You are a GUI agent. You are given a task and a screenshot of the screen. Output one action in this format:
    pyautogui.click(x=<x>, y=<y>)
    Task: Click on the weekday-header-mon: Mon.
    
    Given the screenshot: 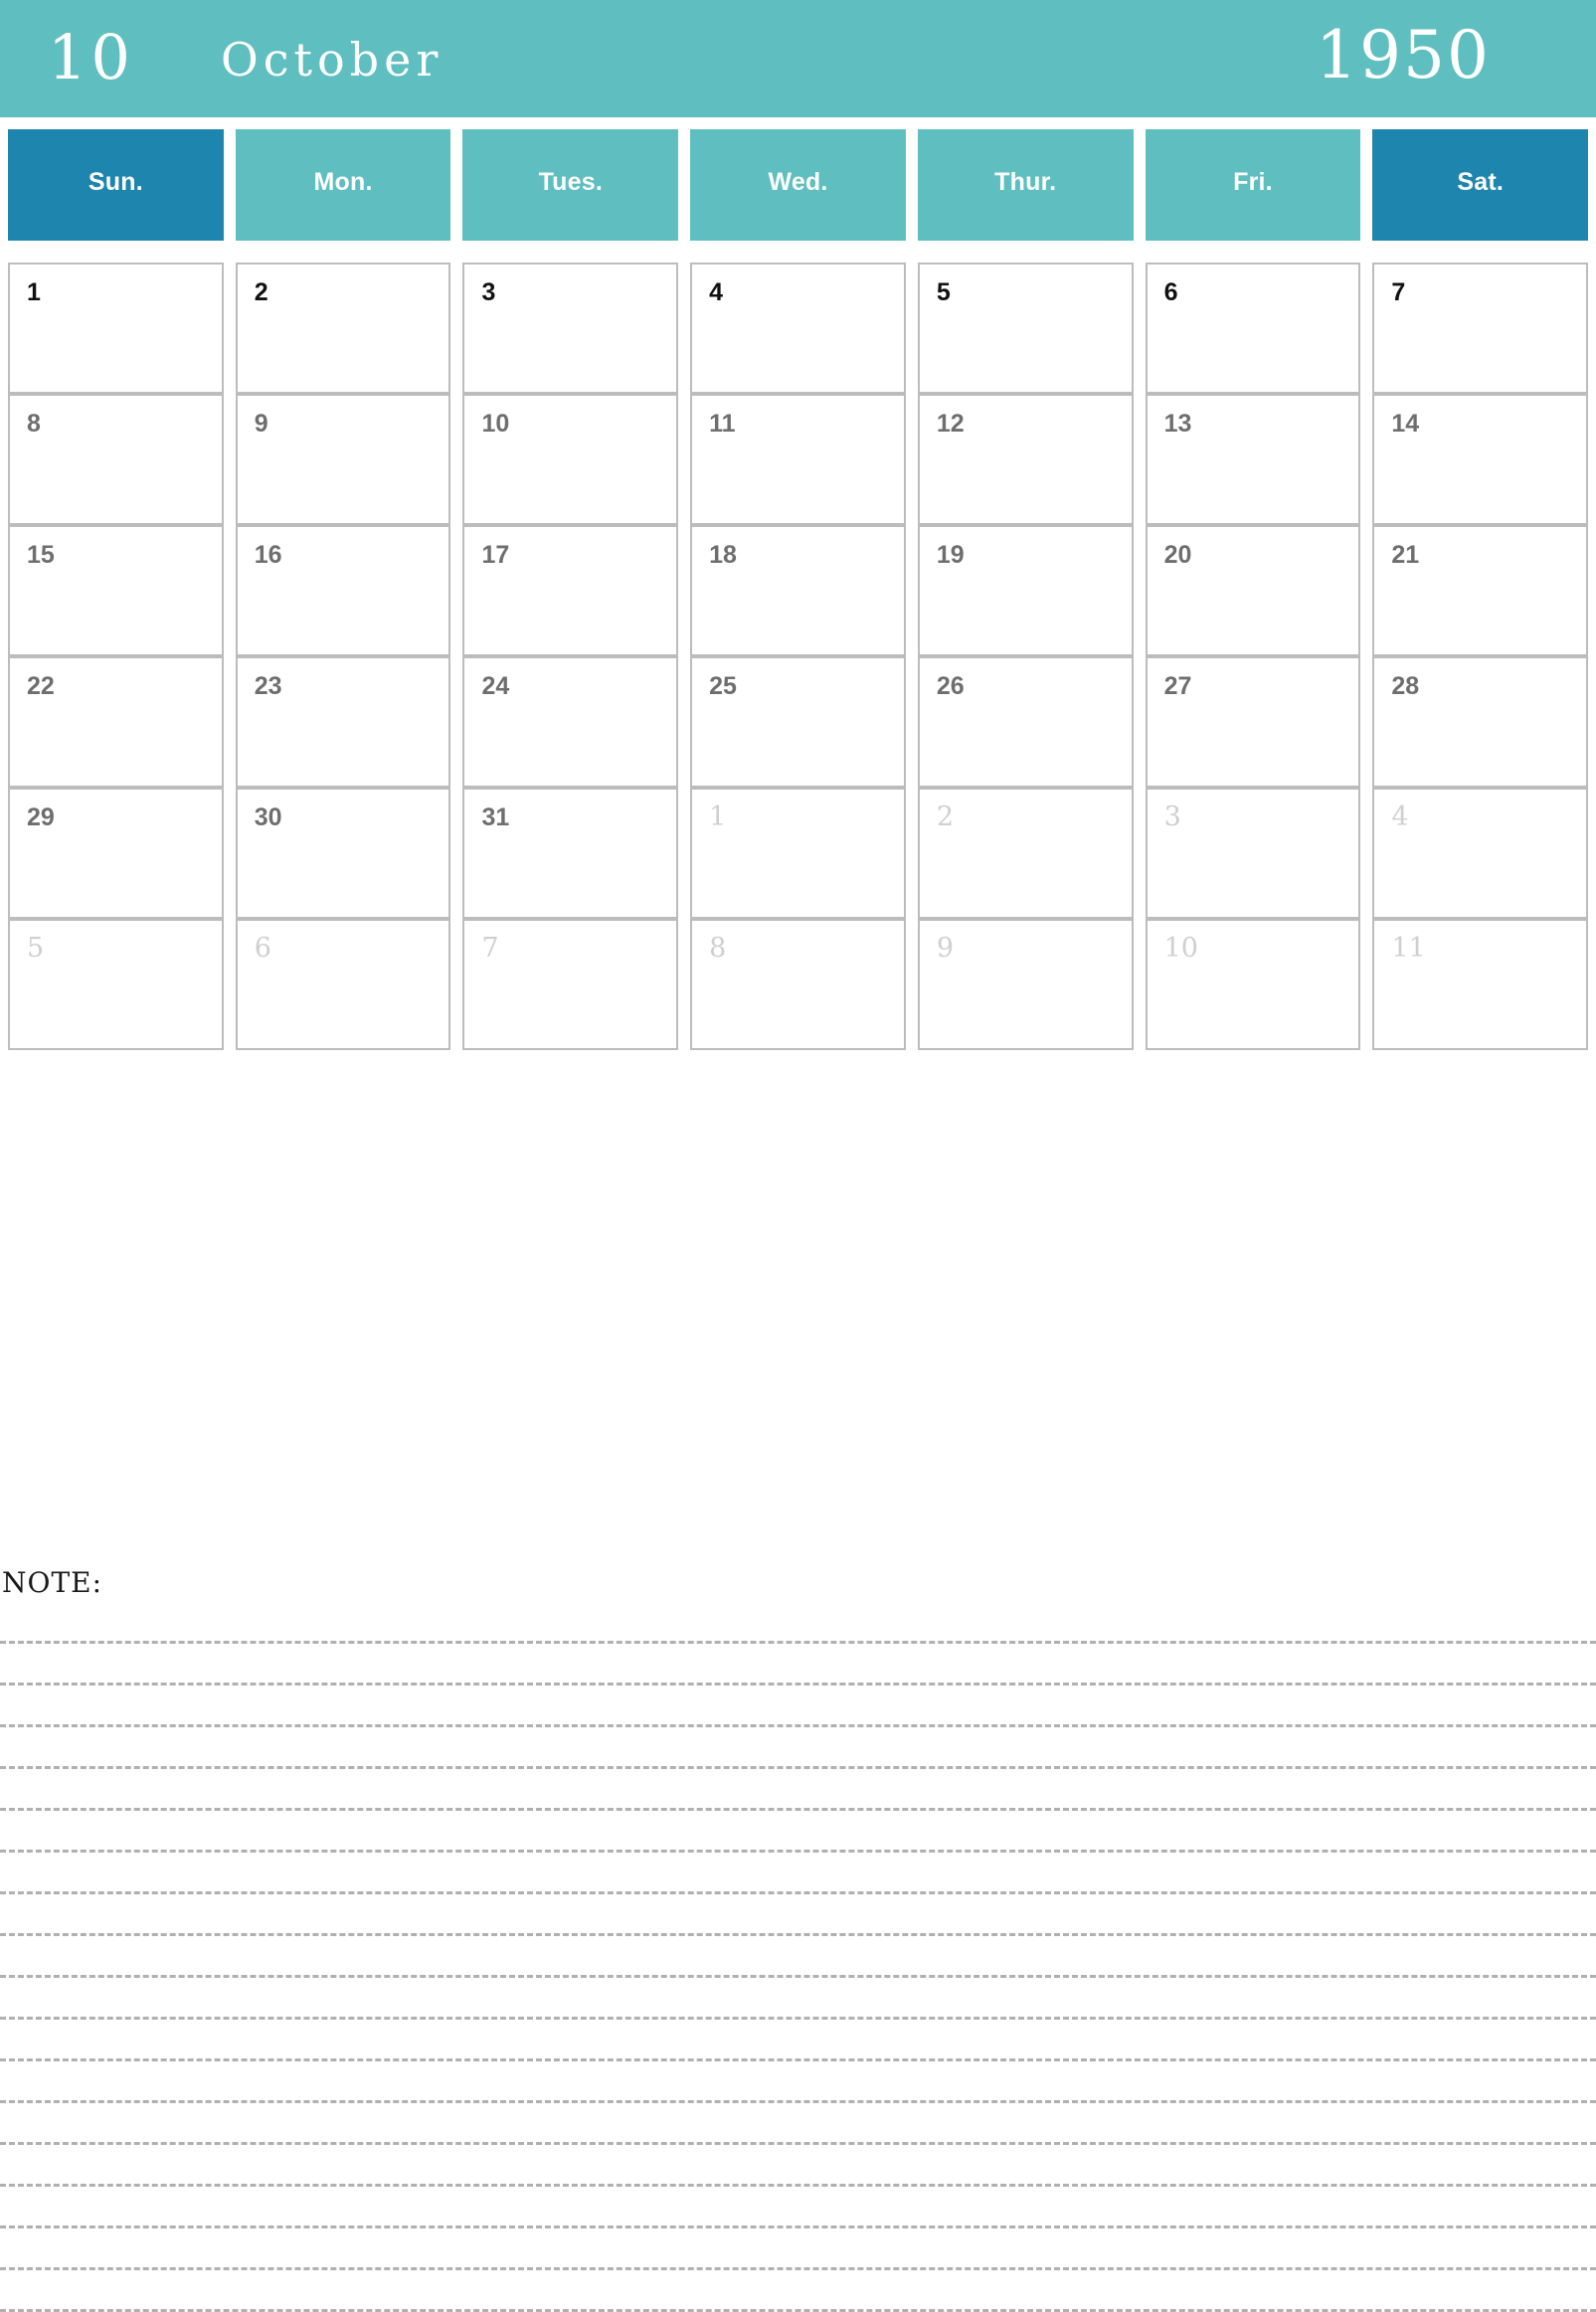 What is the action you would take?
    pyautogui.click(x=343, y=185)
    